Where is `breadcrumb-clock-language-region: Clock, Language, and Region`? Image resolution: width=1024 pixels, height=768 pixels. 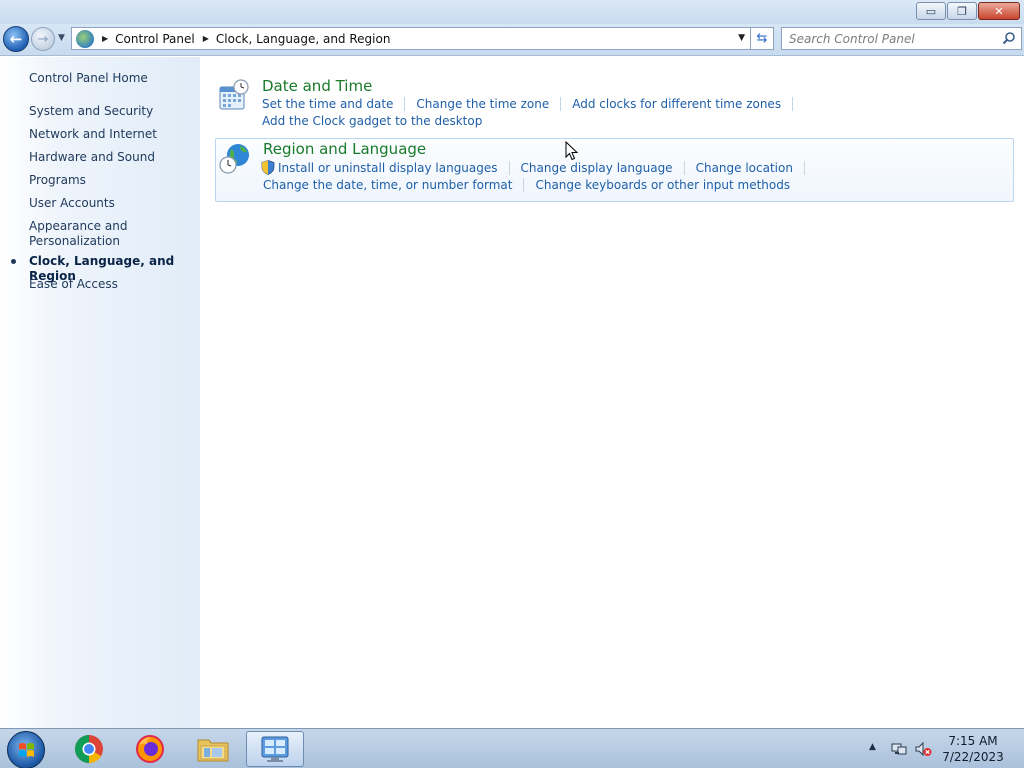 breadcrumb-clock-language-region: Clock, Language, and Region is located at coordinates (303, 39).